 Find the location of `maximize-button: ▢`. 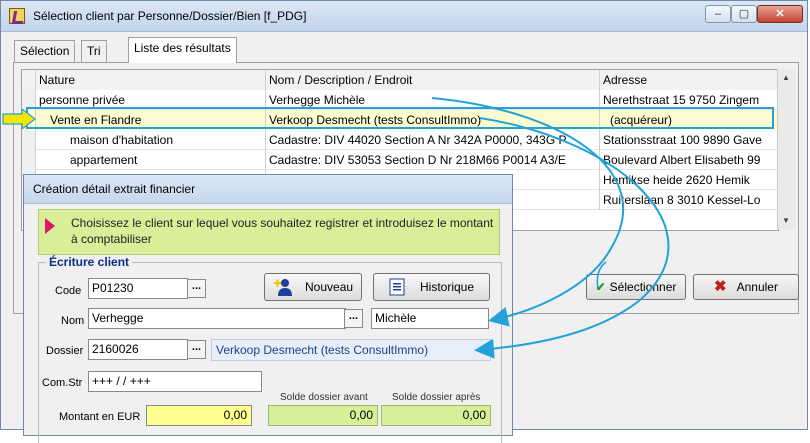

maximize-button: ▢ is located at coordinates (744, 14).